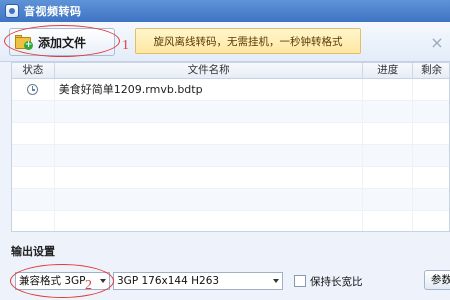 The image size is (450, 300). I want to click on column-header-filename: 文件名称, so click(209, 70).